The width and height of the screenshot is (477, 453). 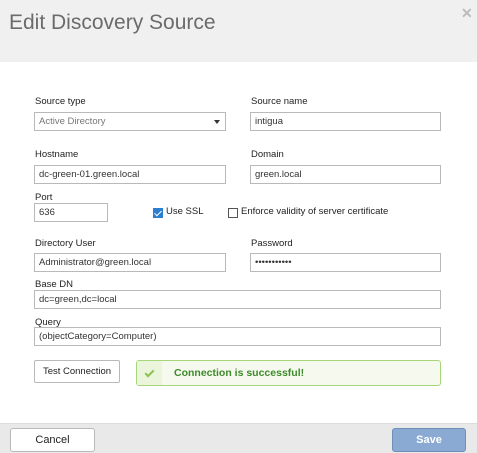 What do you see at coordinates (72, 121) in the screenshot?
I see `source-type-value: Active Directory` at bounding box center [72, 121].